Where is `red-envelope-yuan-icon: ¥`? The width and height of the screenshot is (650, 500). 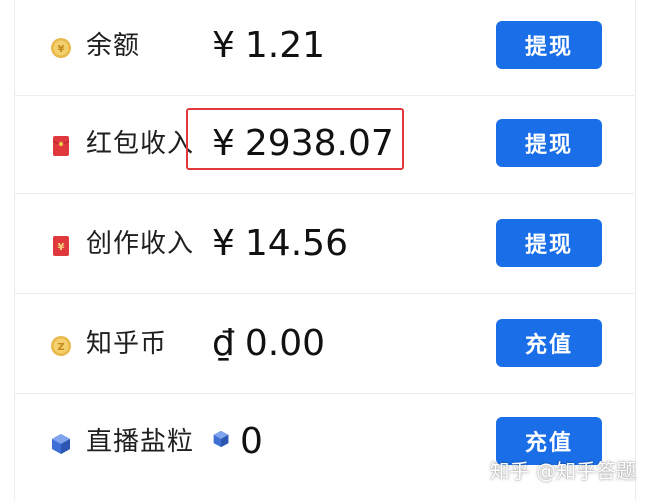
red-envelope-yuan-icon: ¥ is located at coordinates (61, 246).